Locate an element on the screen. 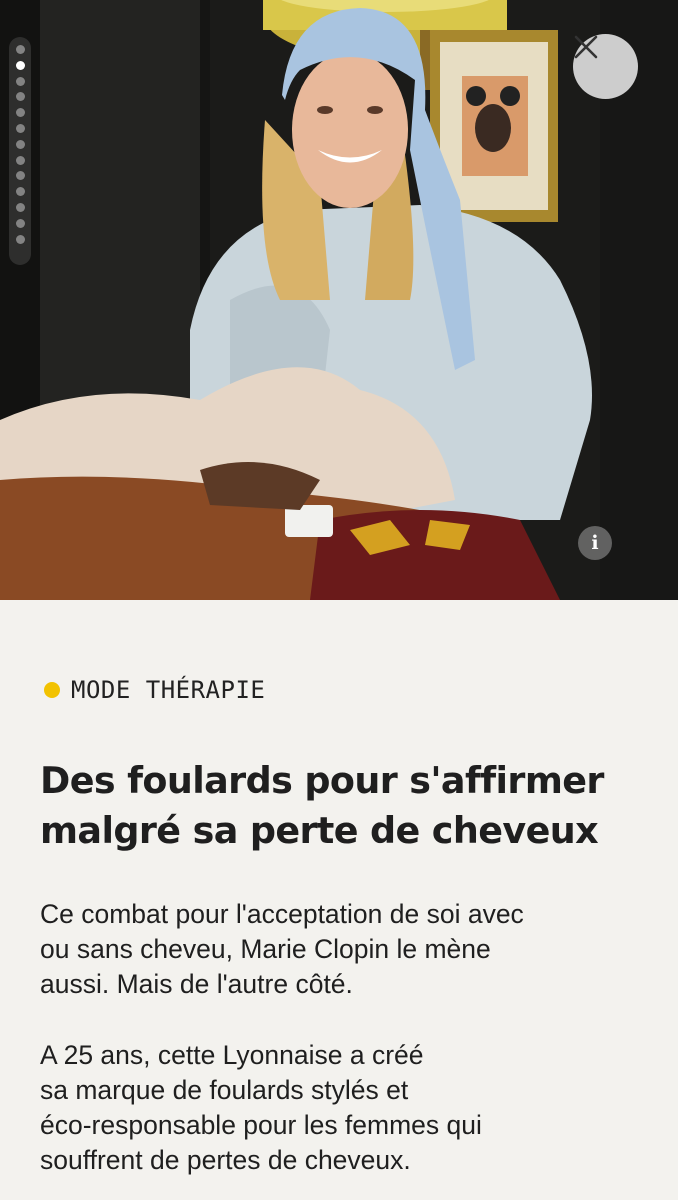 This screenshot has width=678, height=1200. paragraph-line: Ce combat pour l'acceptation de soi avec is located at coordinates (282, 914).